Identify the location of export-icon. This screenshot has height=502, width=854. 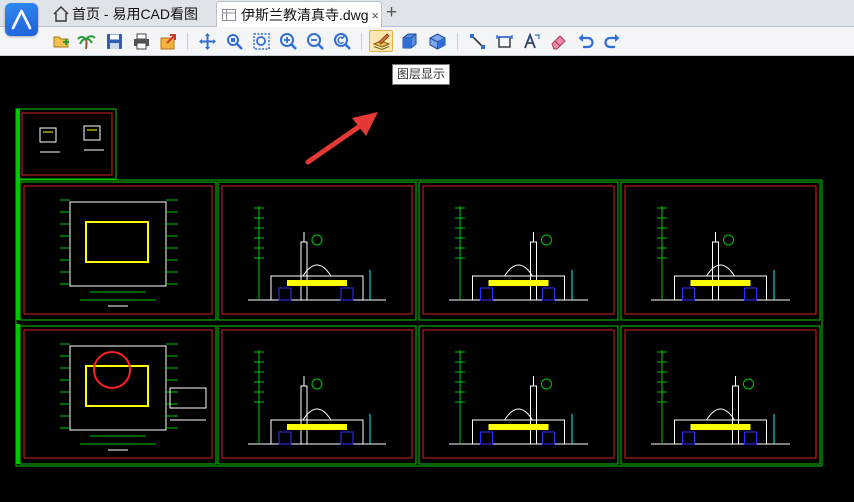
(168, 41).